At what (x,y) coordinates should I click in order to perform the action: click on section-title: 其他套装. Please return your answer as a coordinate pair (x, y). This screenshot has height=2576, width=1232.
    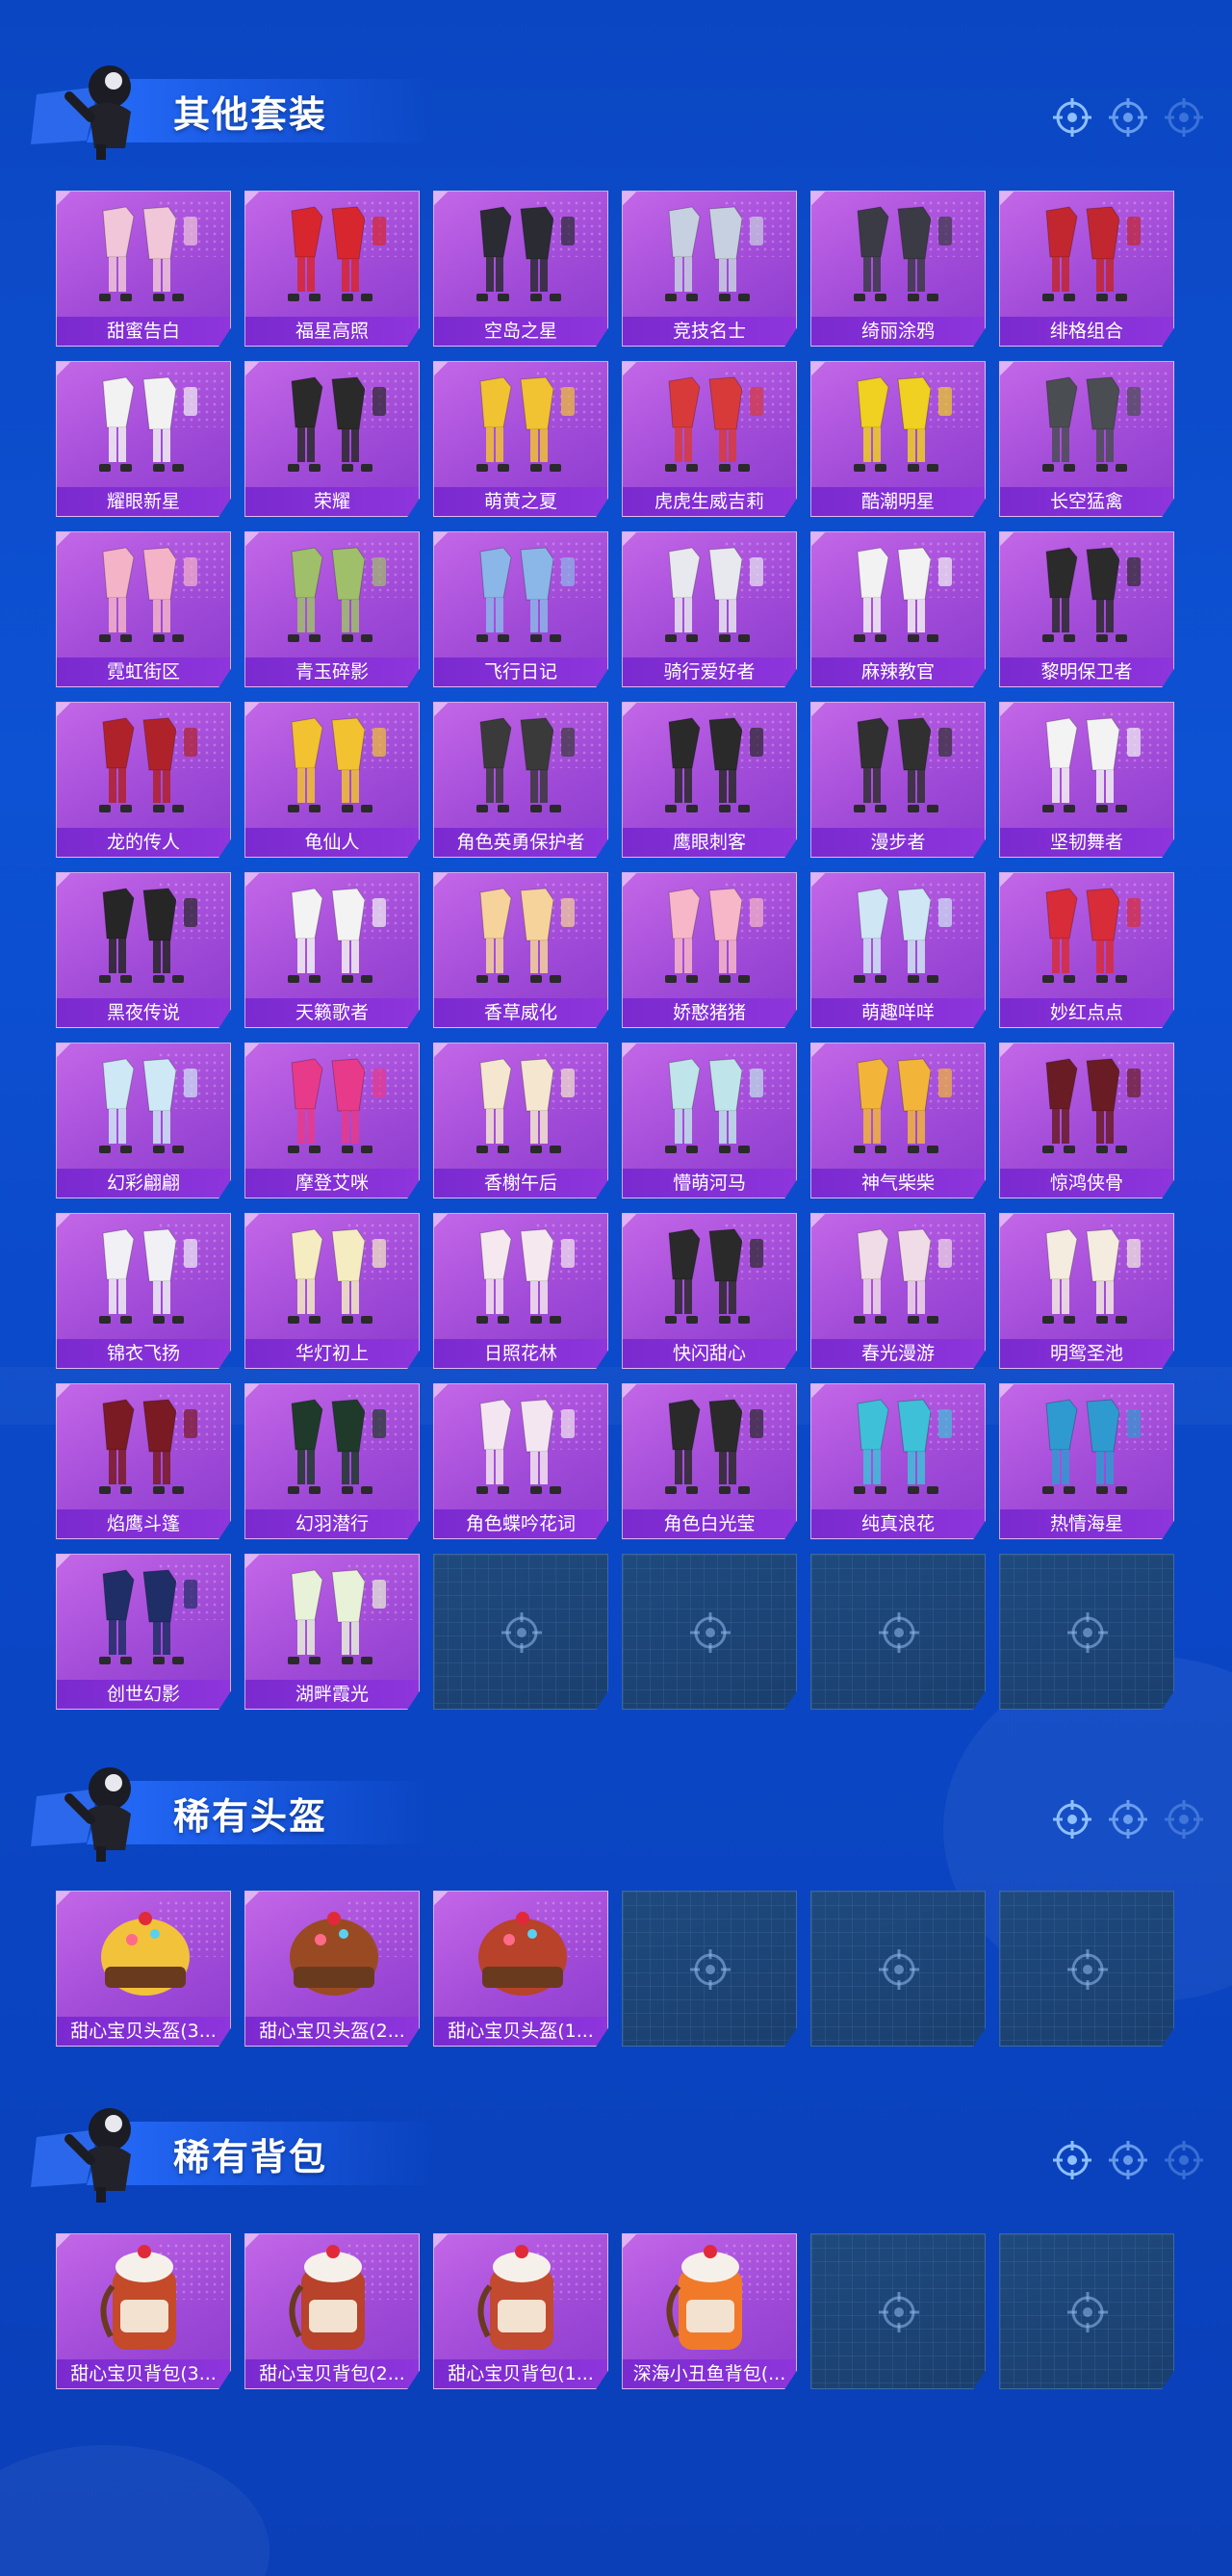
    Looking at the image, I should click on (250, 115).